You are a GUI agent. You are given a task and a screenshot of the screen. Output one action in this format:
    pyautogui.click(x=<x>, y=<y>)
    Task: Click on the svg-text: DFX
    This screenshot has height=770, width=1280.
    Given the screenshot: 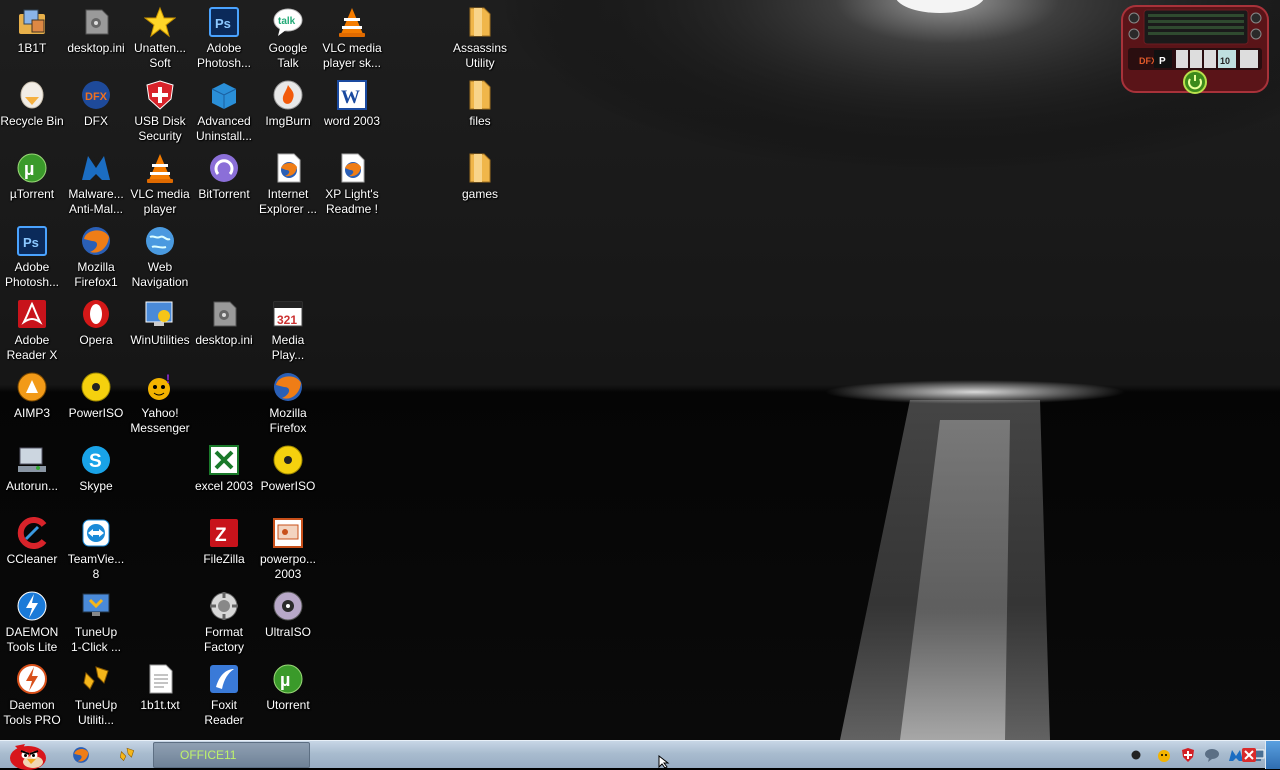 What is the action you would take?
    pyautogui.click(x=96, y=97)
    